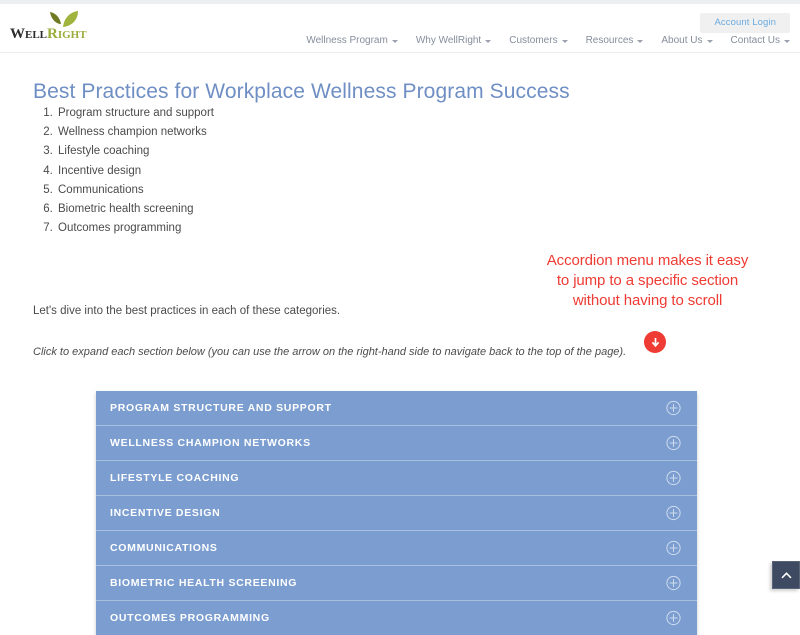  I want to click on site-logo: WellRight, so click(50, 29).